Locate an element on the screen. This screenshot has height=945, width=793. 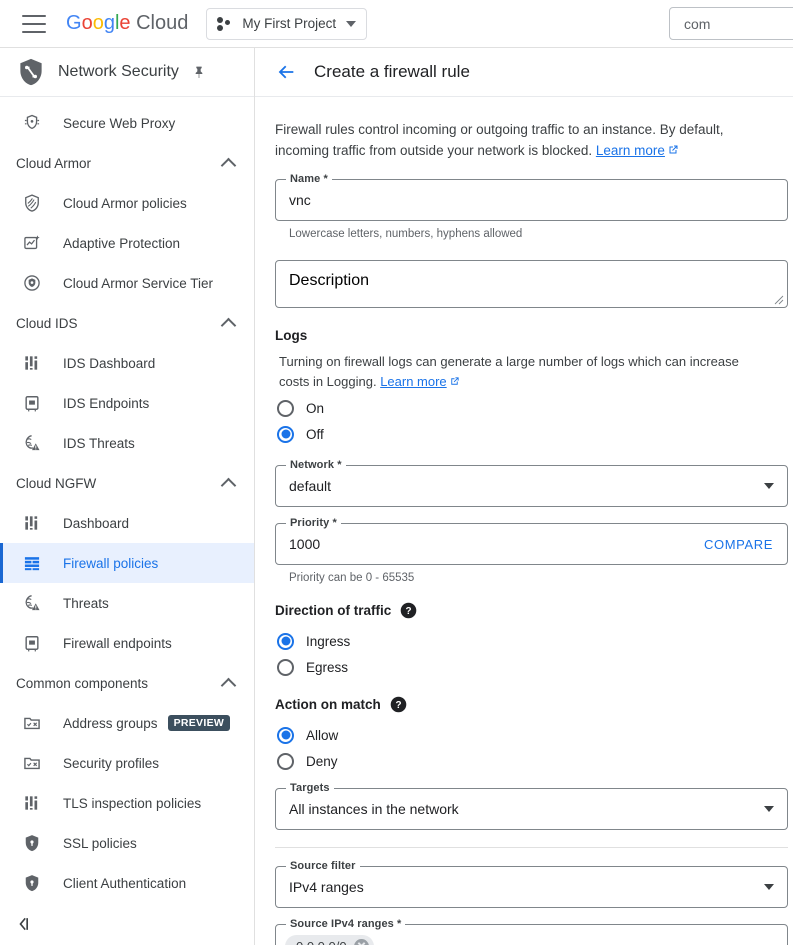
pin-icon is located at coordinates (199, 72).